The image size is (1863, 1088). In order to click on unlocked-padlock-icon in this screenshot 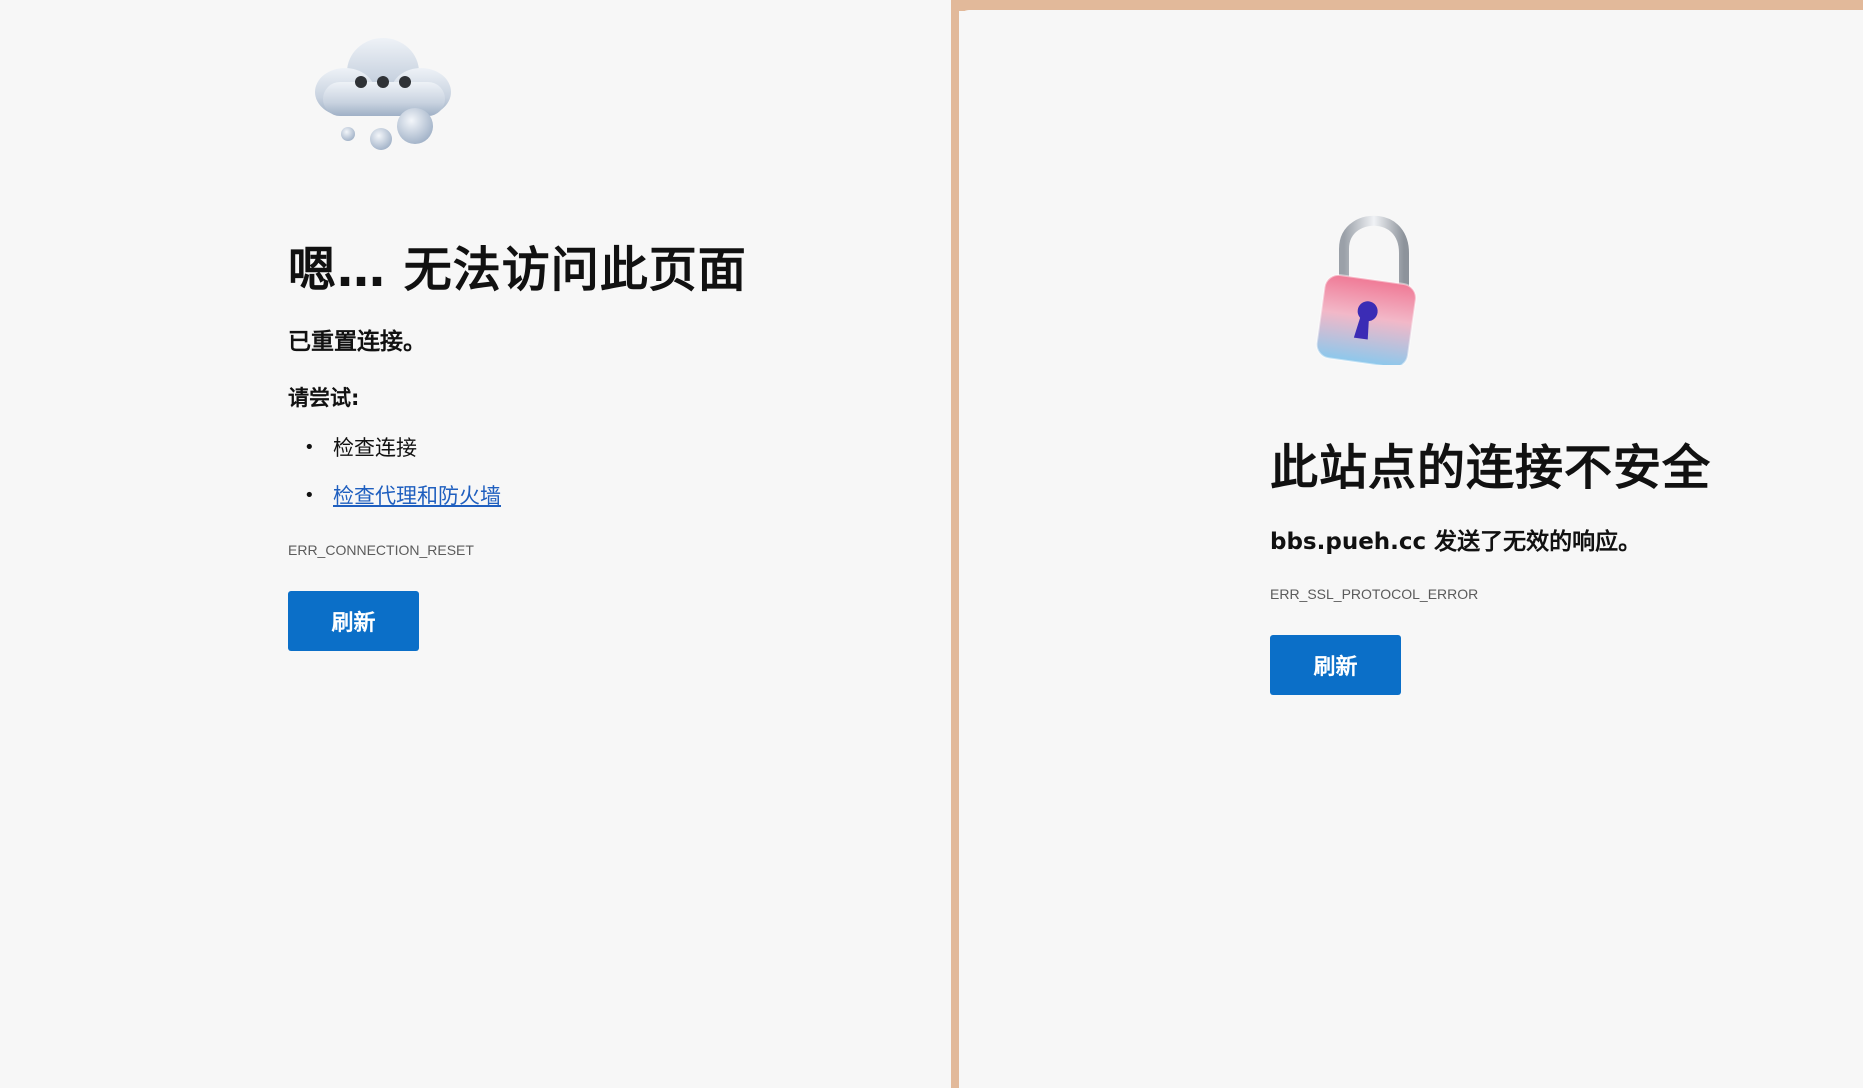, I will do `click(1365, 292)`.